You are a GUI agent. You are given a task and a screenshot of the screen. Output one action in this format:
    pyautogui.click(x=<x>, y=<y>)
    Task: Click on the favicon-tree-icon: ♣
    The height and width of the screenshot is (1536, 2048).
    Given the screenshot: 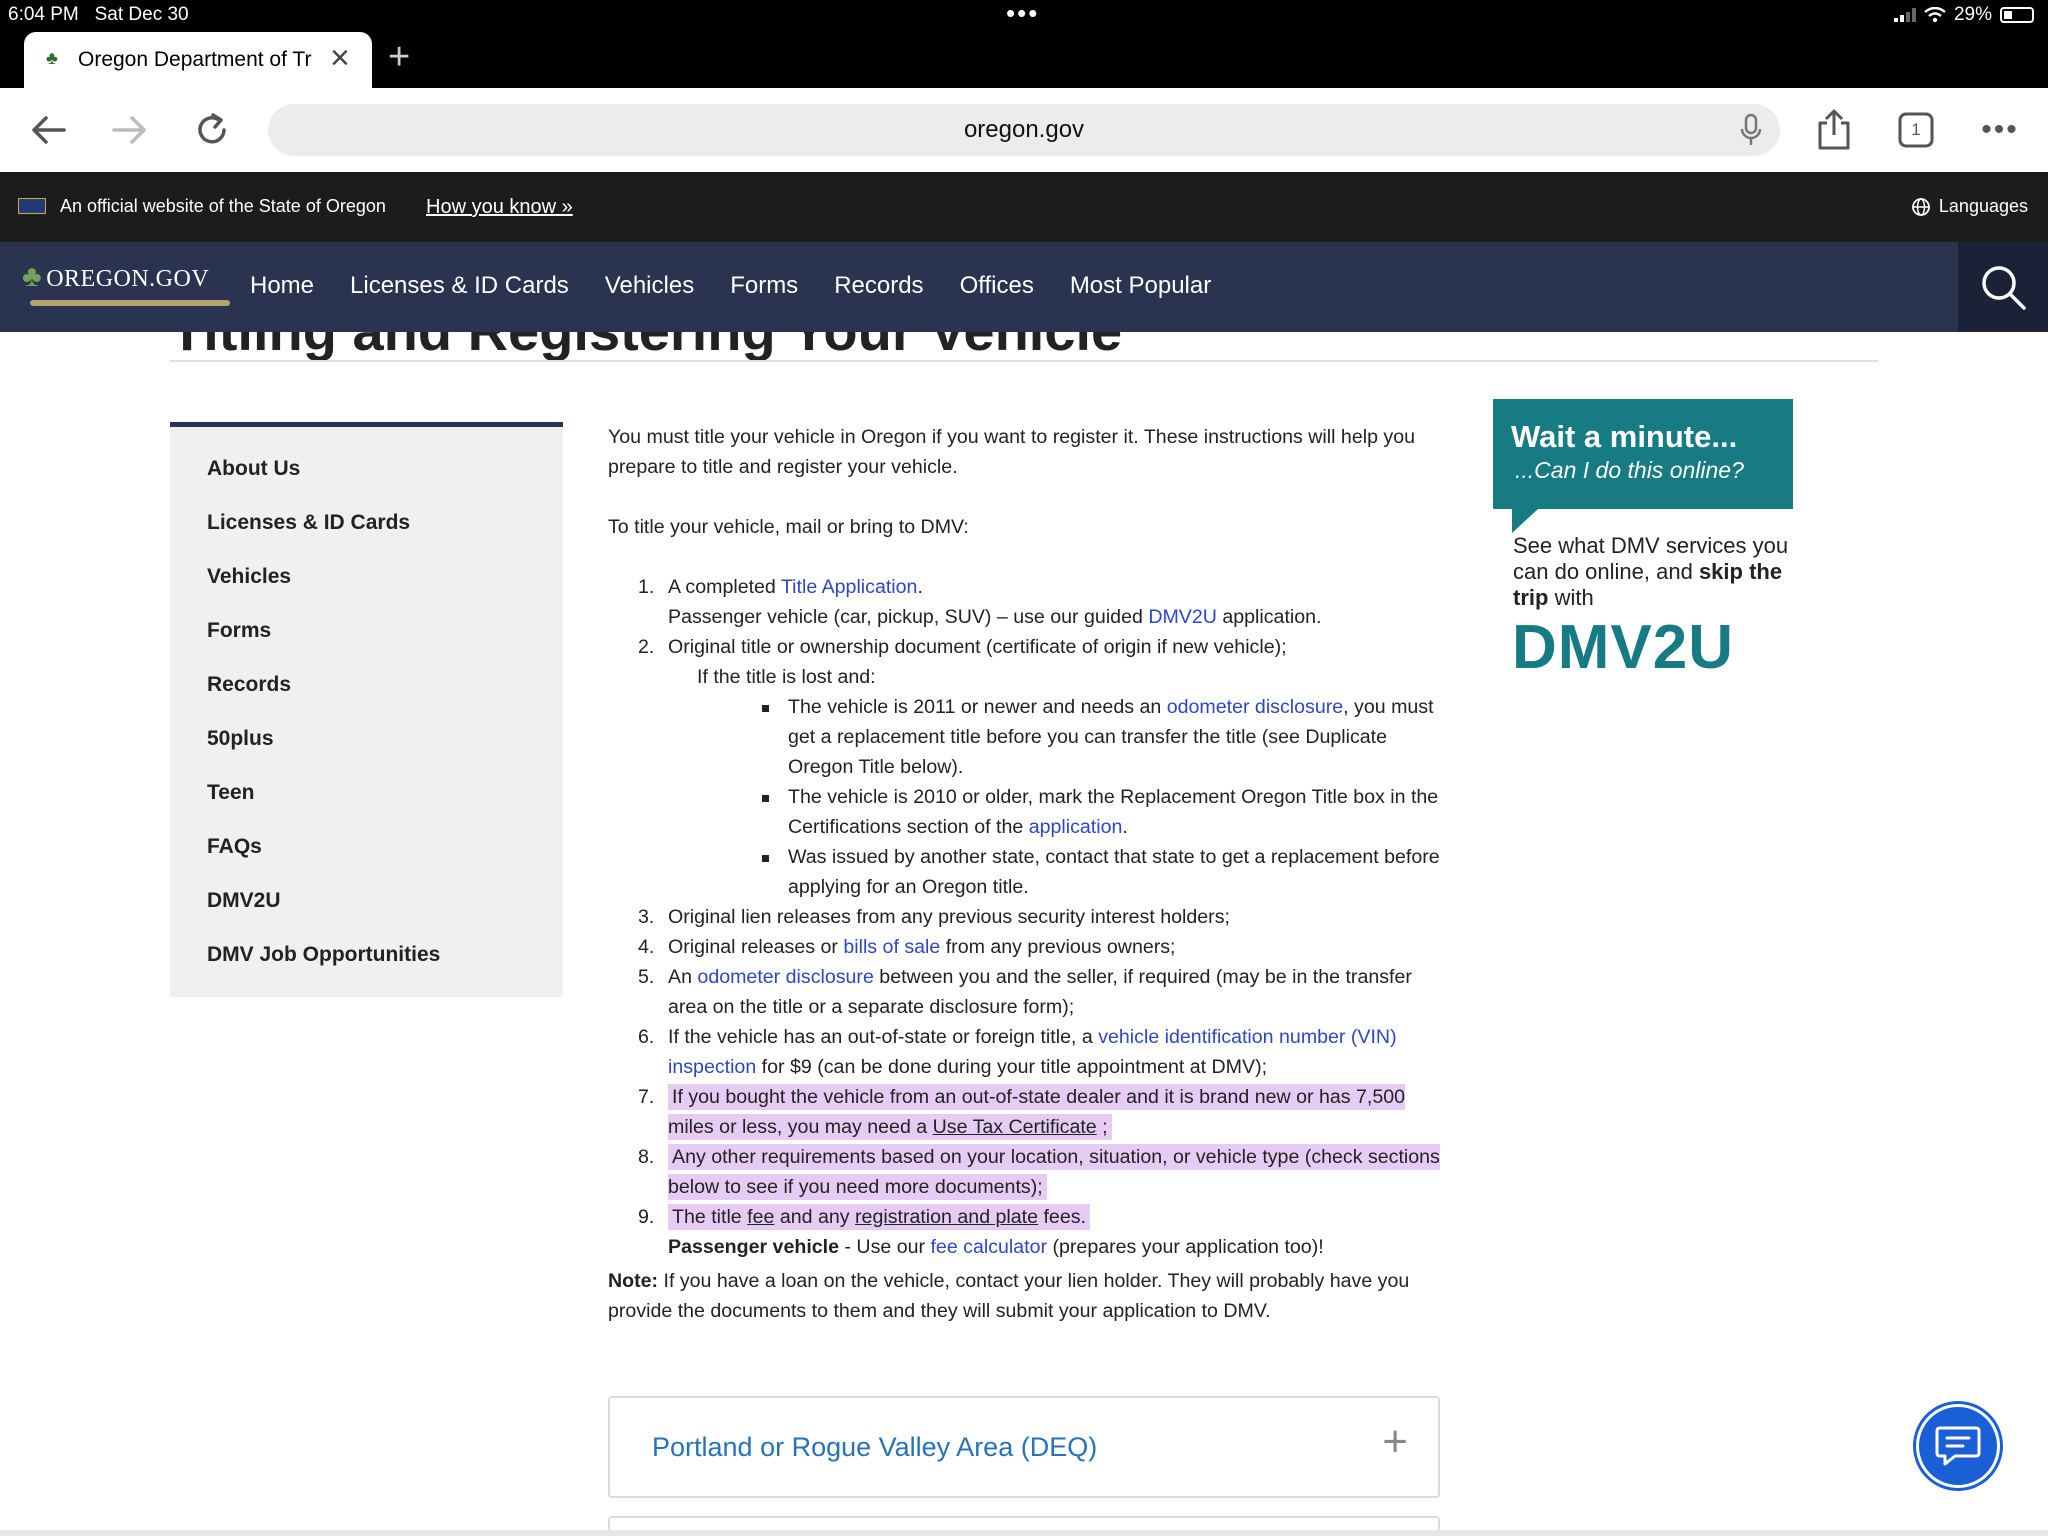 What is the action you would take?
    pyautogui.click(x=52, y=58)
    